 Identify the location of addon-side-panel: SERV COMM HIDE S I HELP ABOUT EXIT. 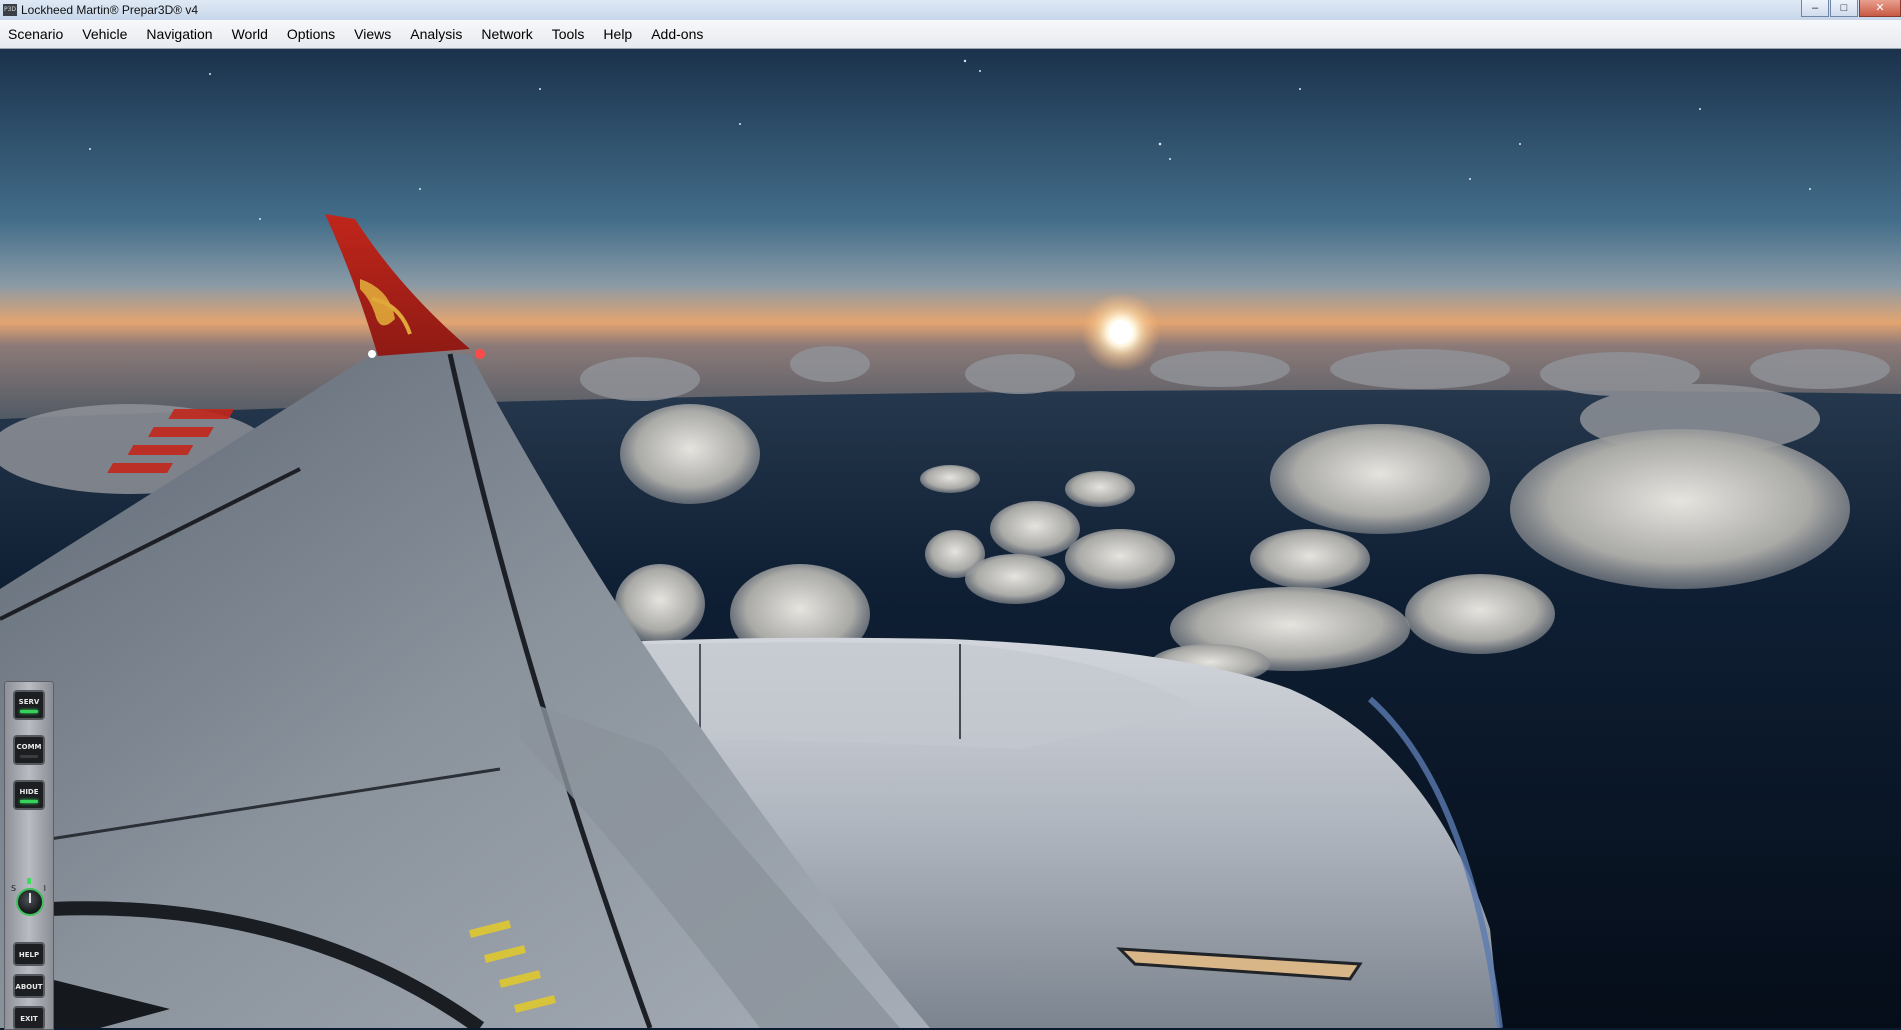
(29, 855).